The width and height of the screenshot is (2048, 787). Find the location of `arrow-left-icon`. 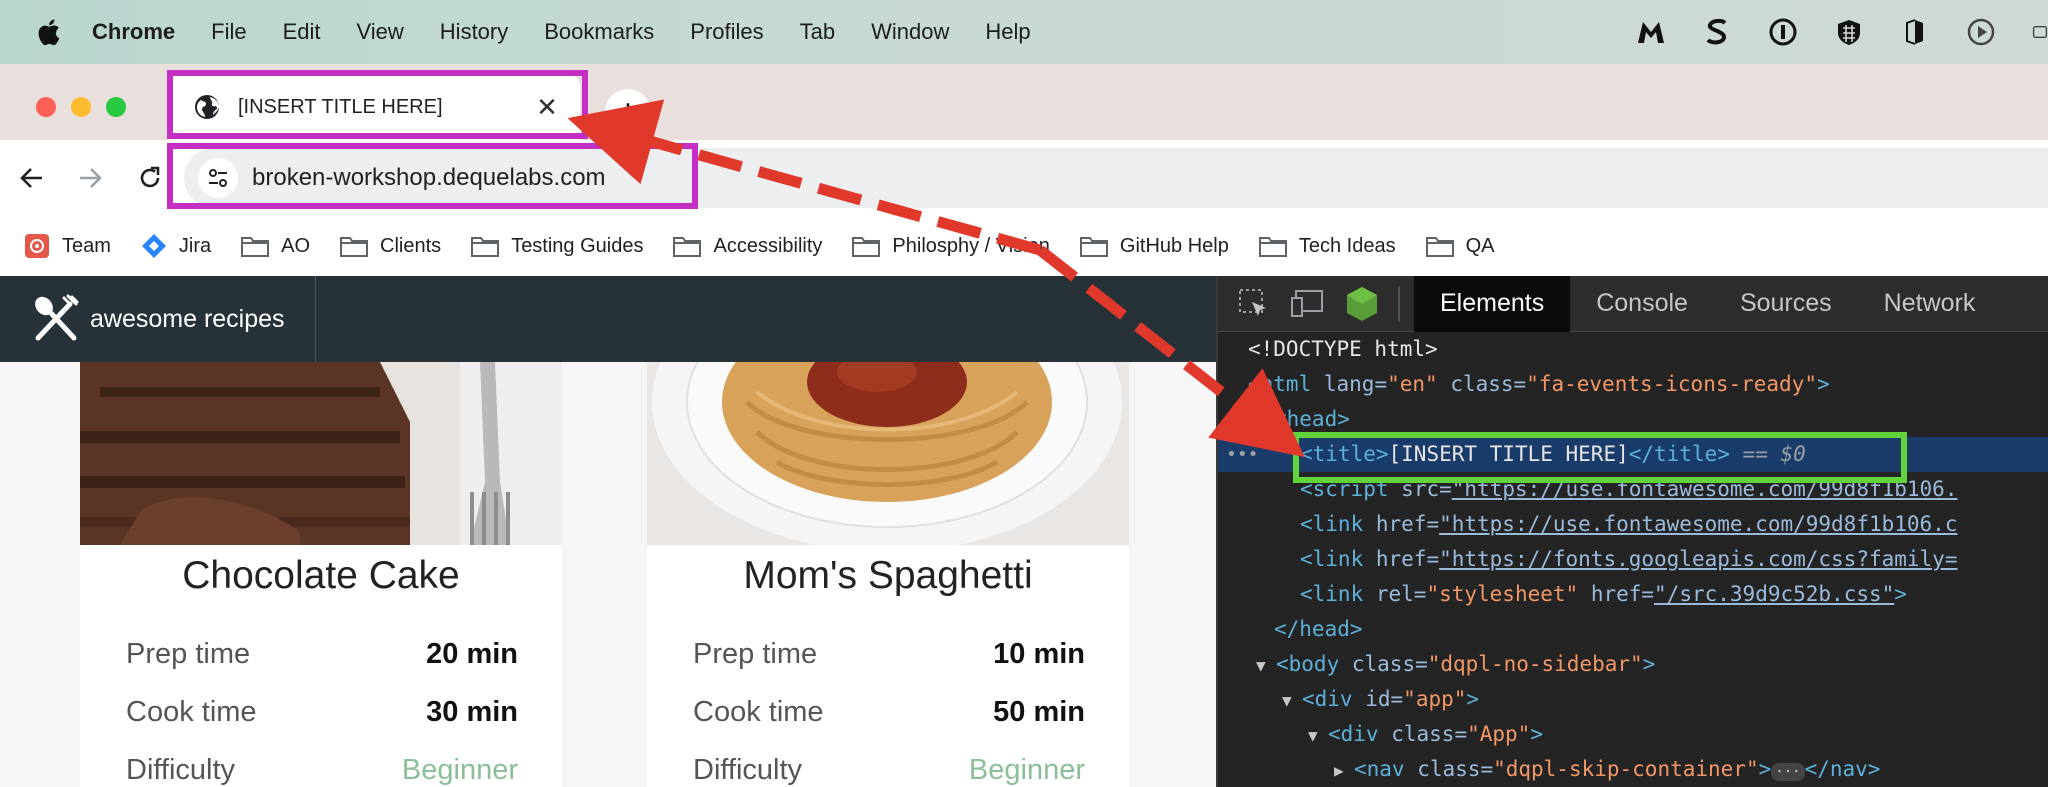

arrow-left-icon is located at coordinates (31, 178).